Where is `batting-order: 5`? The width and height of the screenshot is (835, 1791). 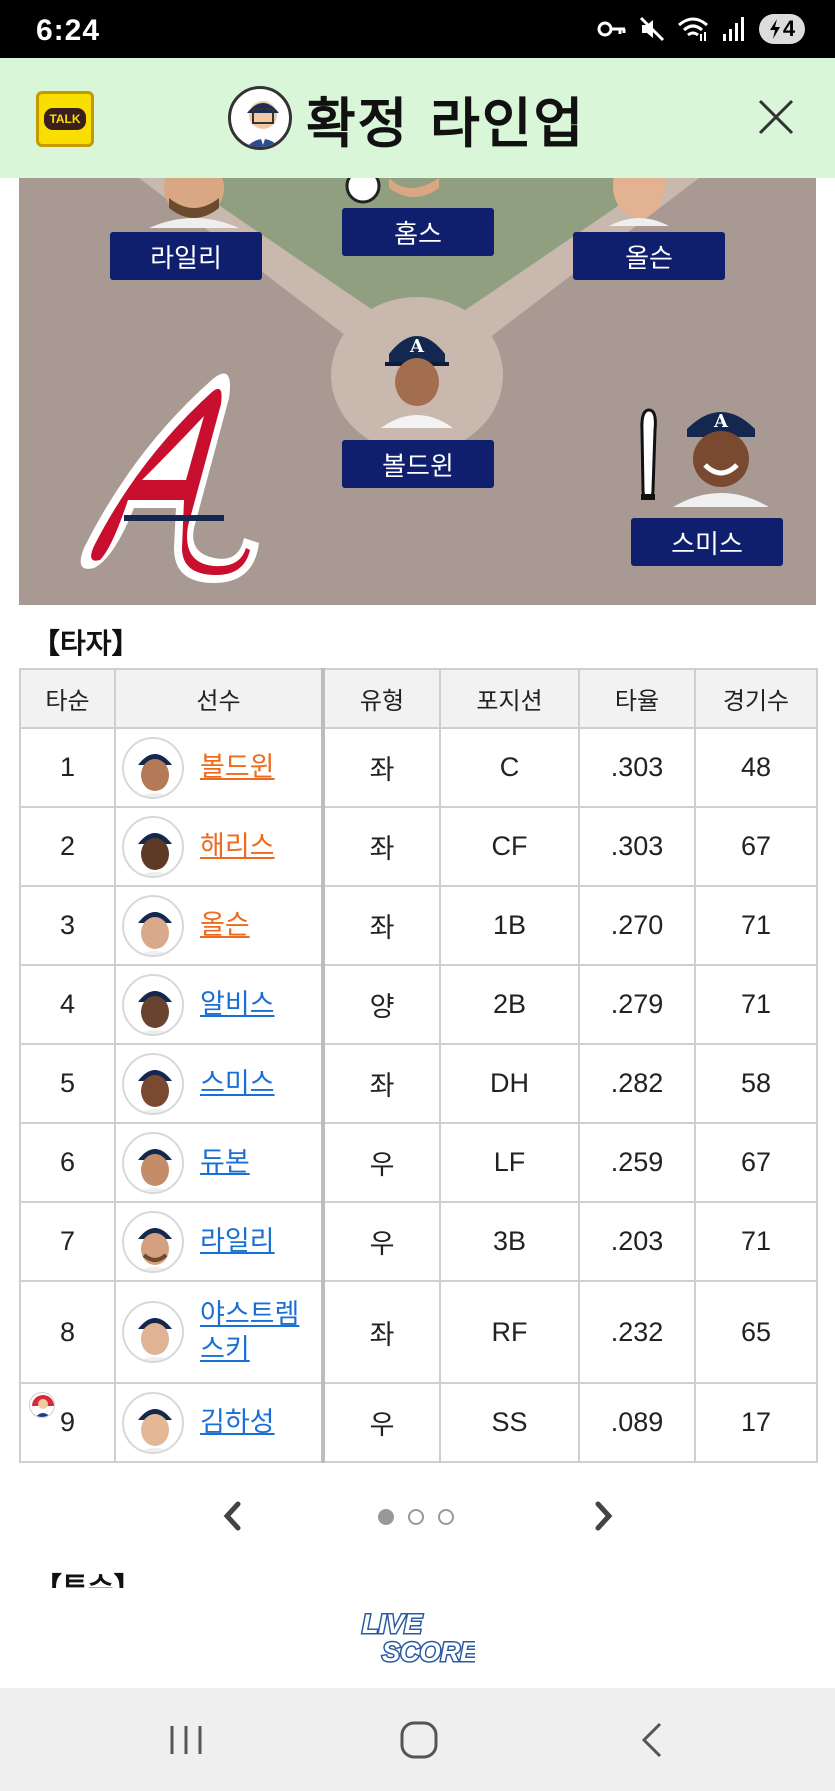 batting-order: 5 is located at coordinates (67, 1083).